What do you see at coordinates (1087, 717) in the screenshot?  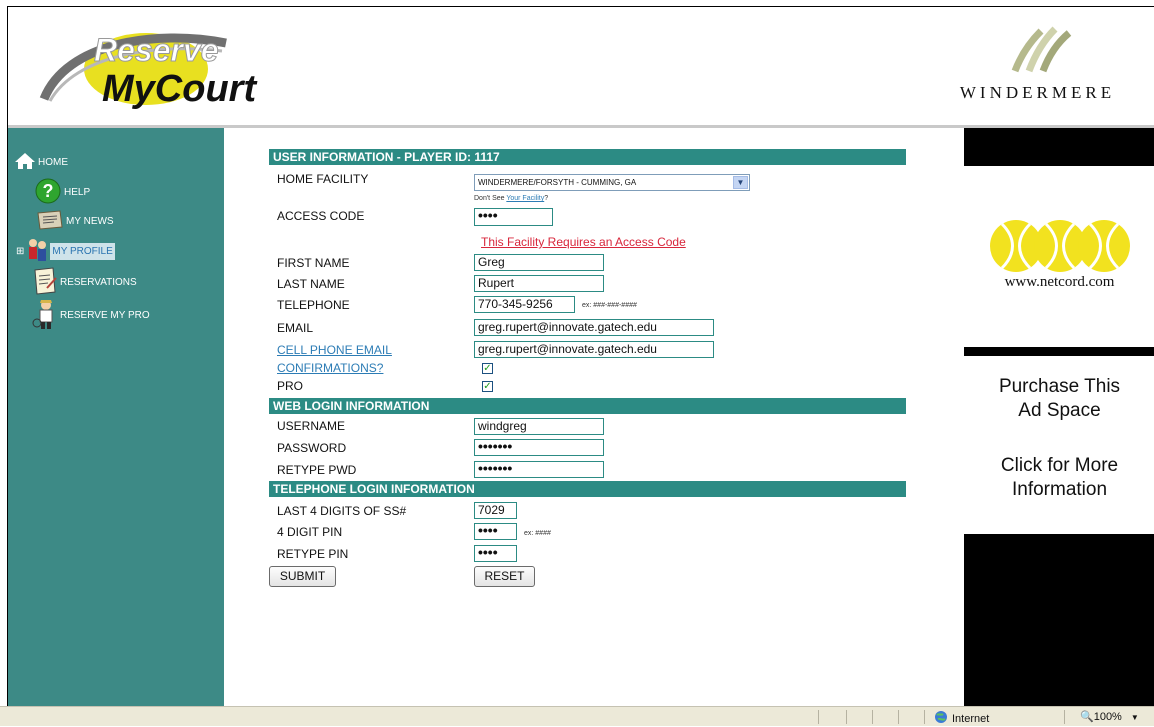 I see `zoom-icon: 🔍` at bounding box center [1087, 717].